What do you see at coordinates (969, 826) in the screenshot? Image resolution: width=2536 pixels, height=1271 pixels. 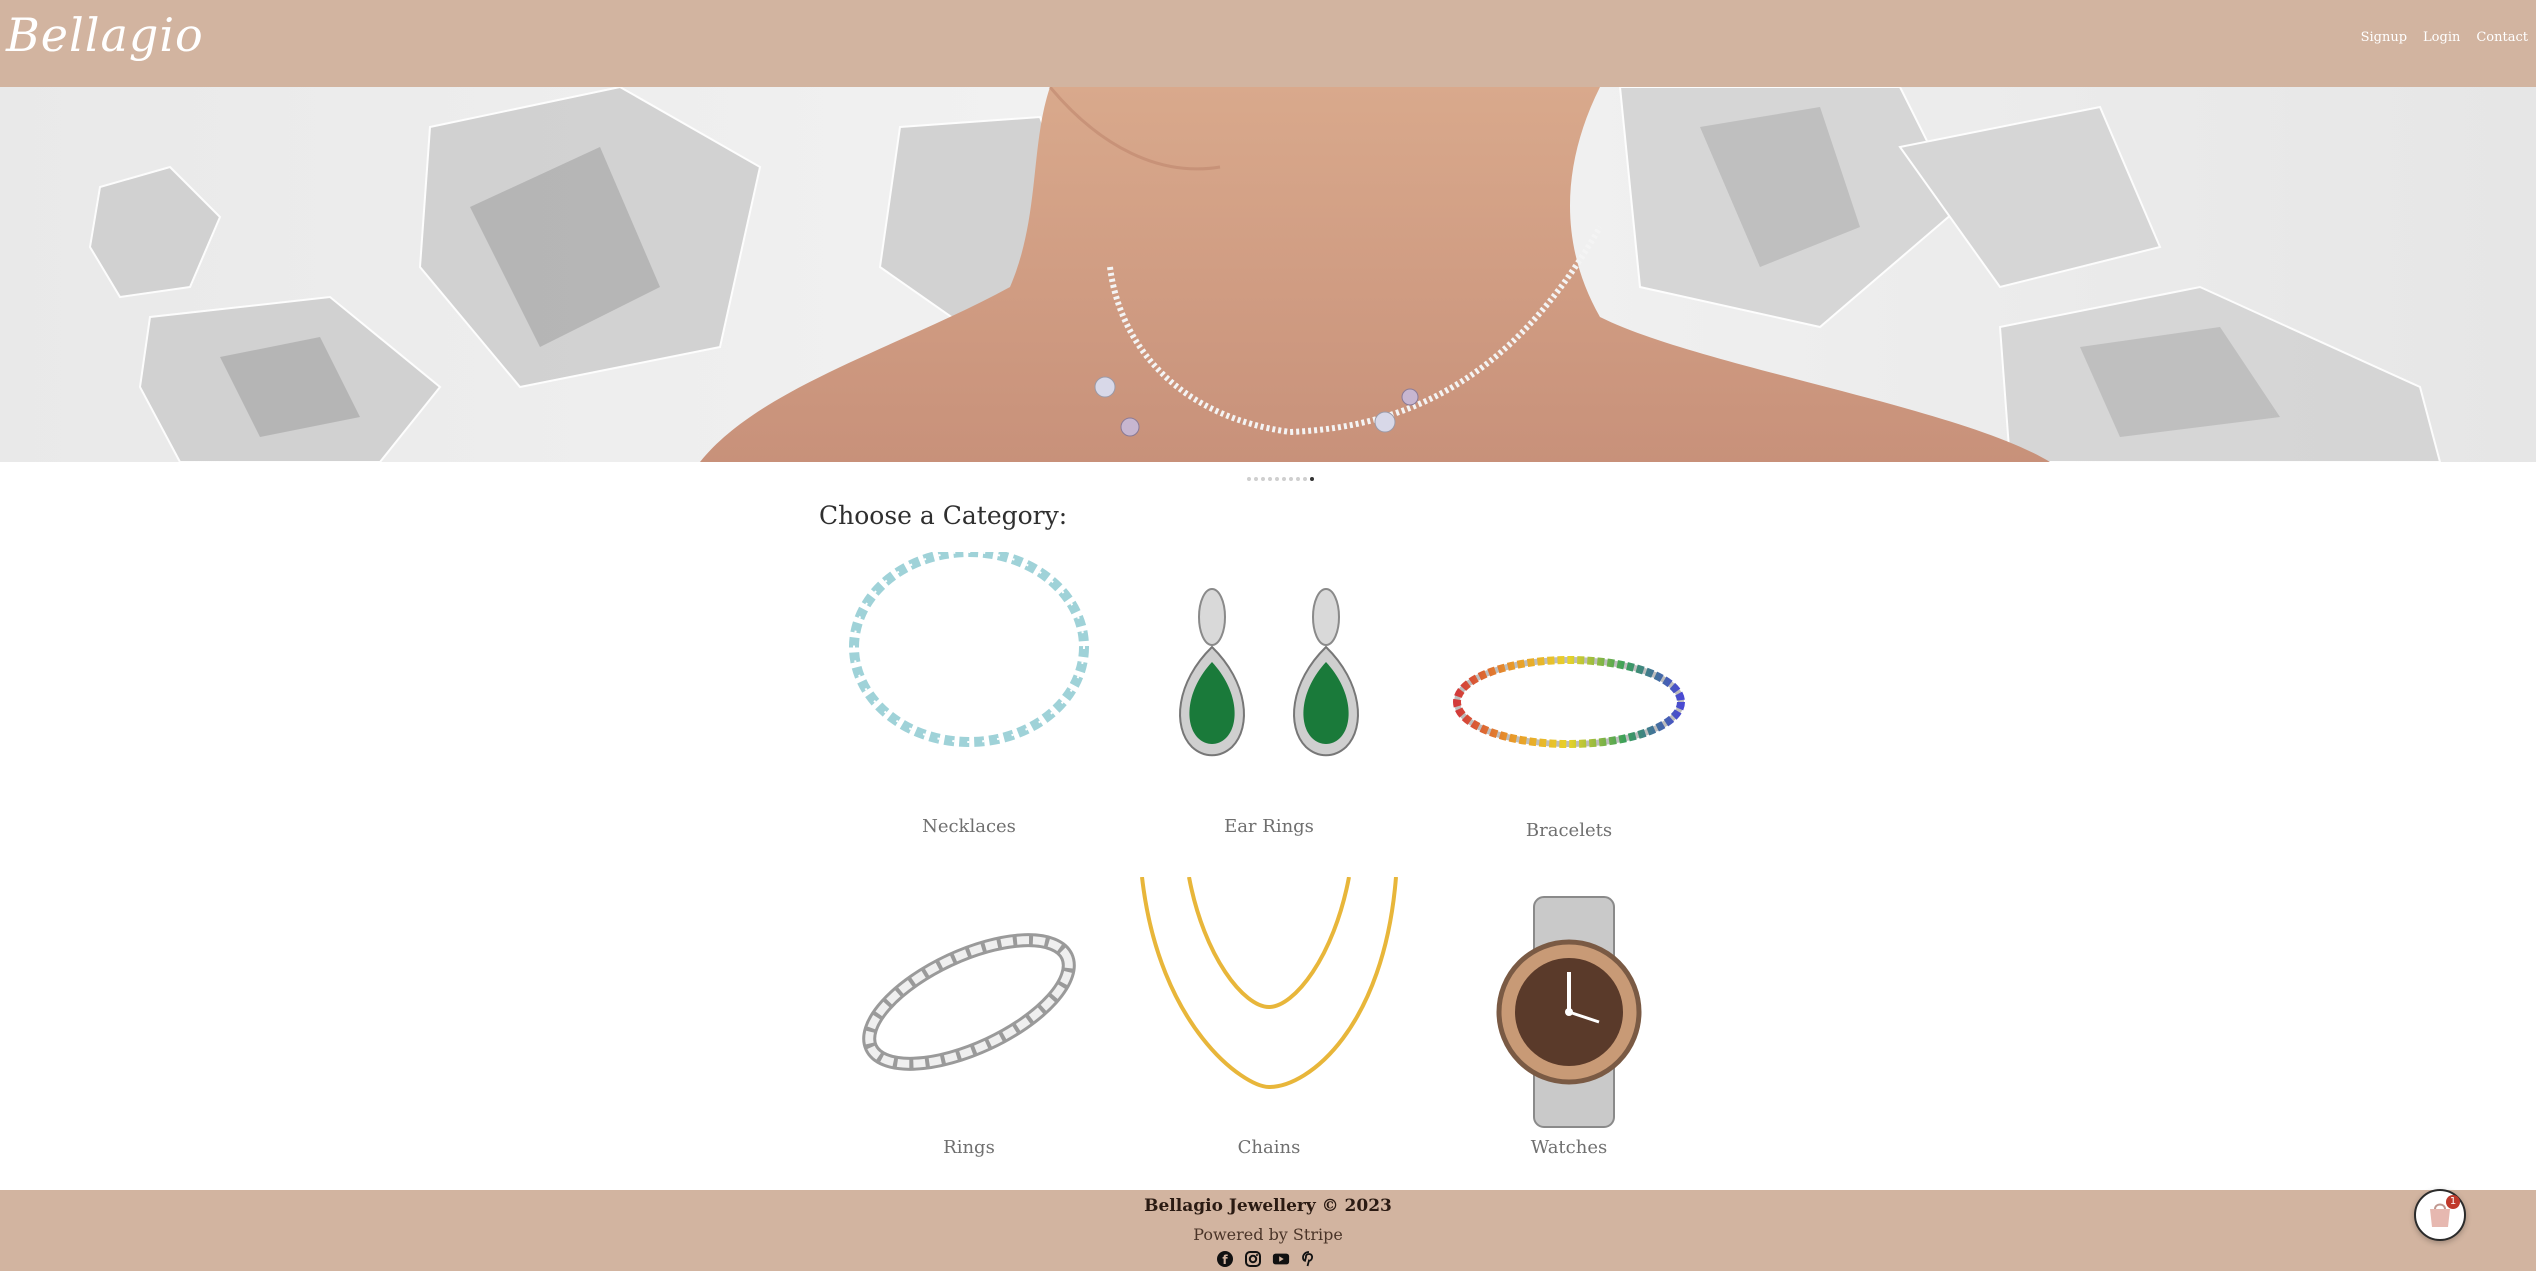 I see `category-label: Necklaces` at bounding box center [969, 826].